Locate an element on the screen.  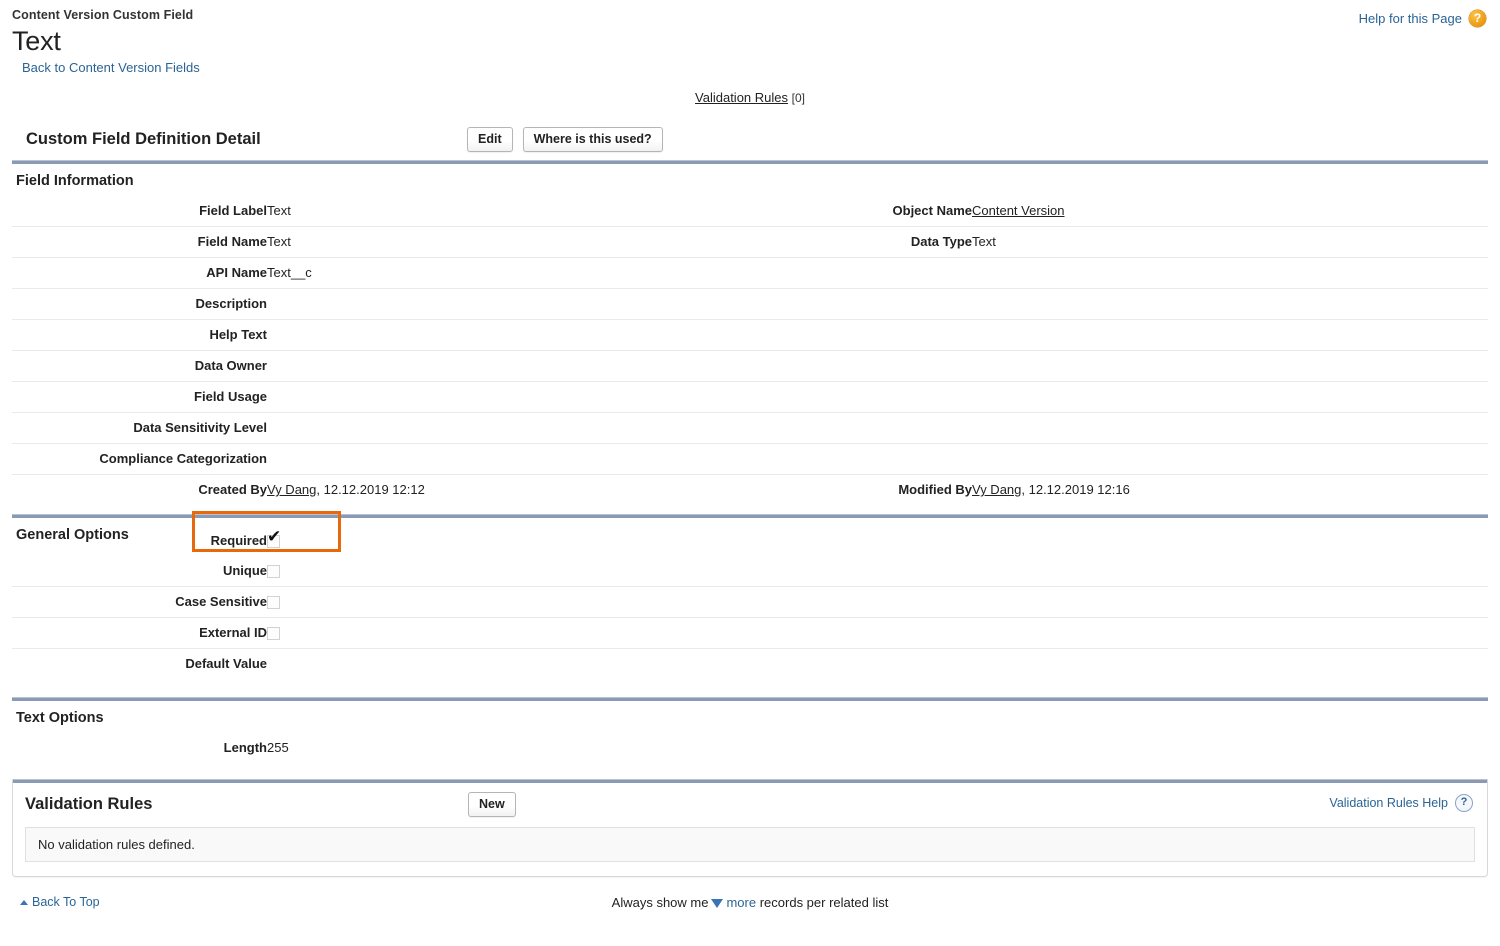
validation-rules-help: Validation Rules Help ? is located at coordinates (1401, 803).